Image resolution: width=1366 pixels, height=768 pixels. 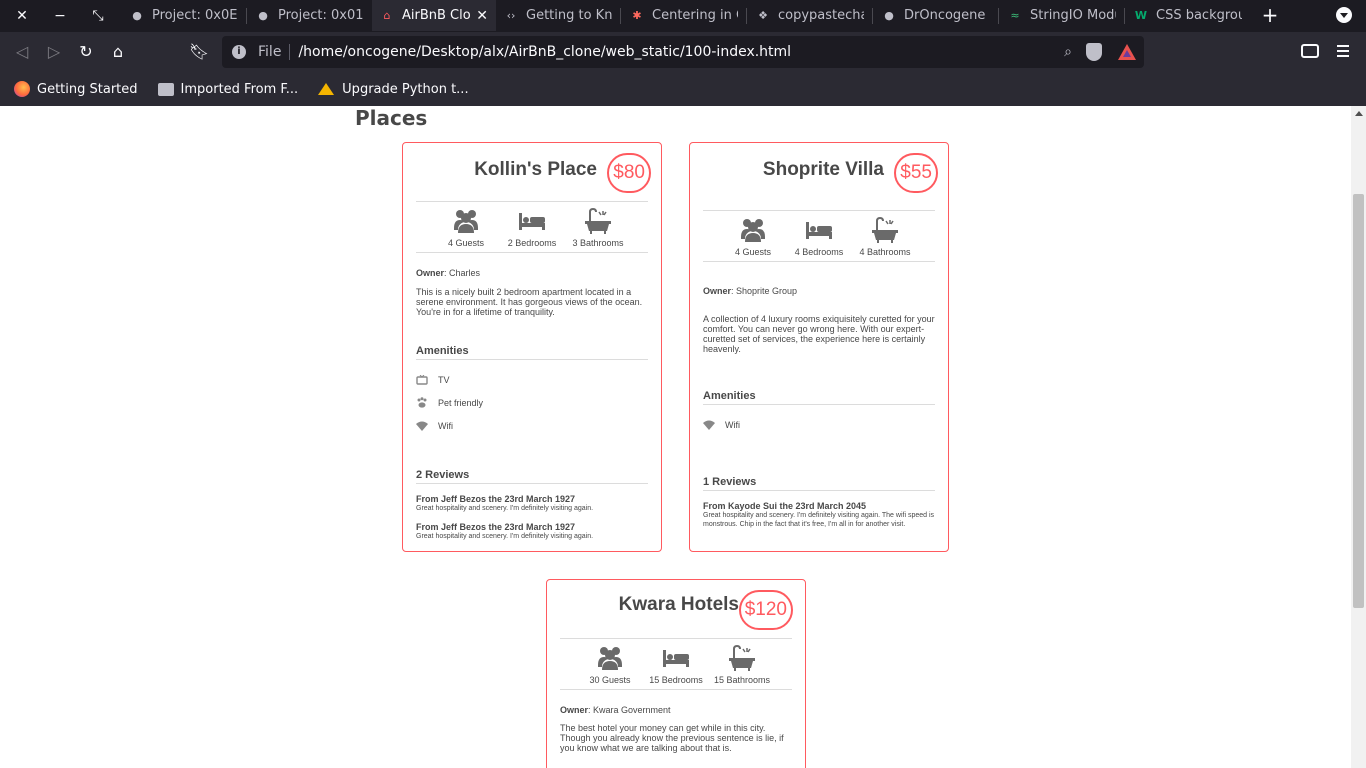 I want to click on tab-airbnb-clone: ⌂ AirBnB Clon ✕, so click(x=434, y=15).